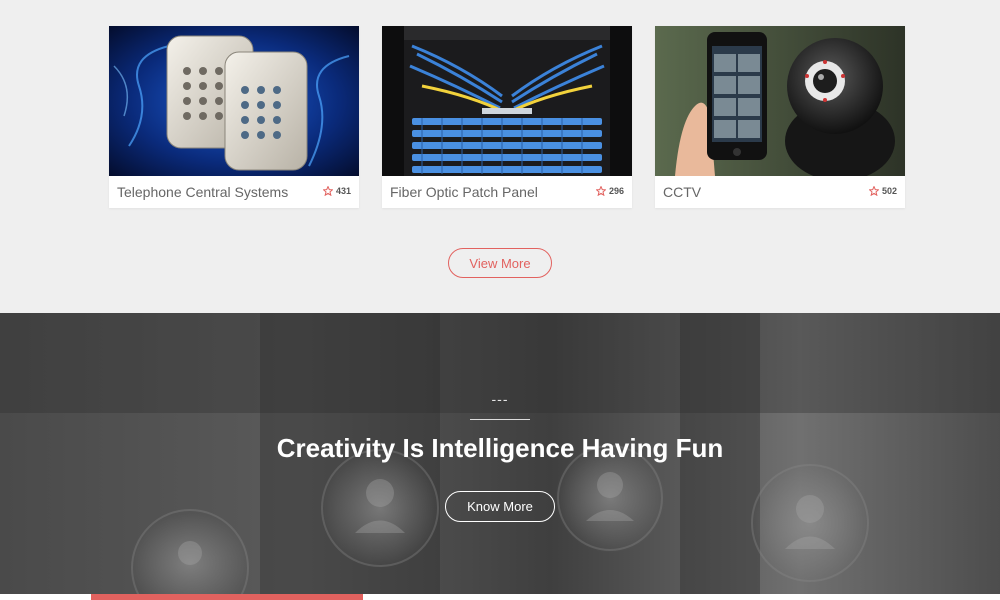 Image resolution: width=1000 pixels, height=600 pixels. Describe the element at coordinates (780, 101) in the screenshot. I see `portfolio-image-cctv` at that location.